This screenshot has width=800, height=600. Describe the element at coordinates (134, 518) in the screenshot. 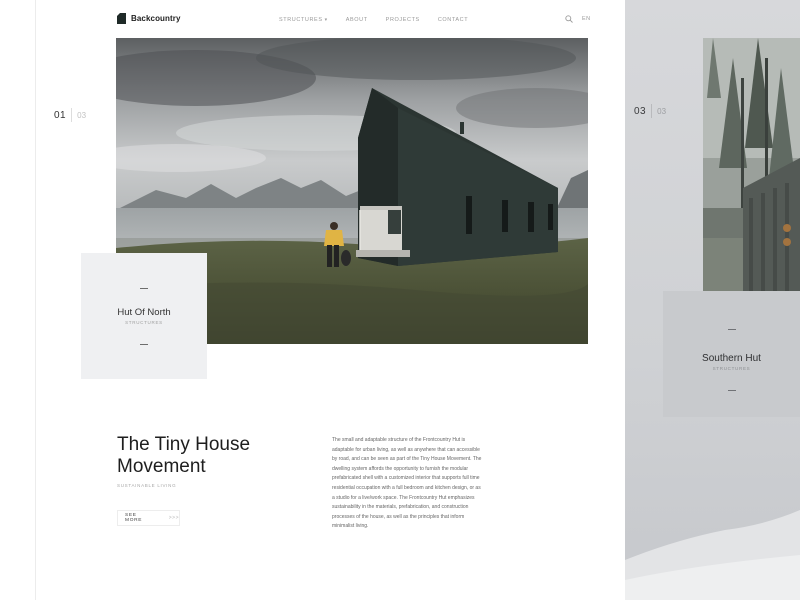

I see `see-more-label: SEE MORE` at that location.